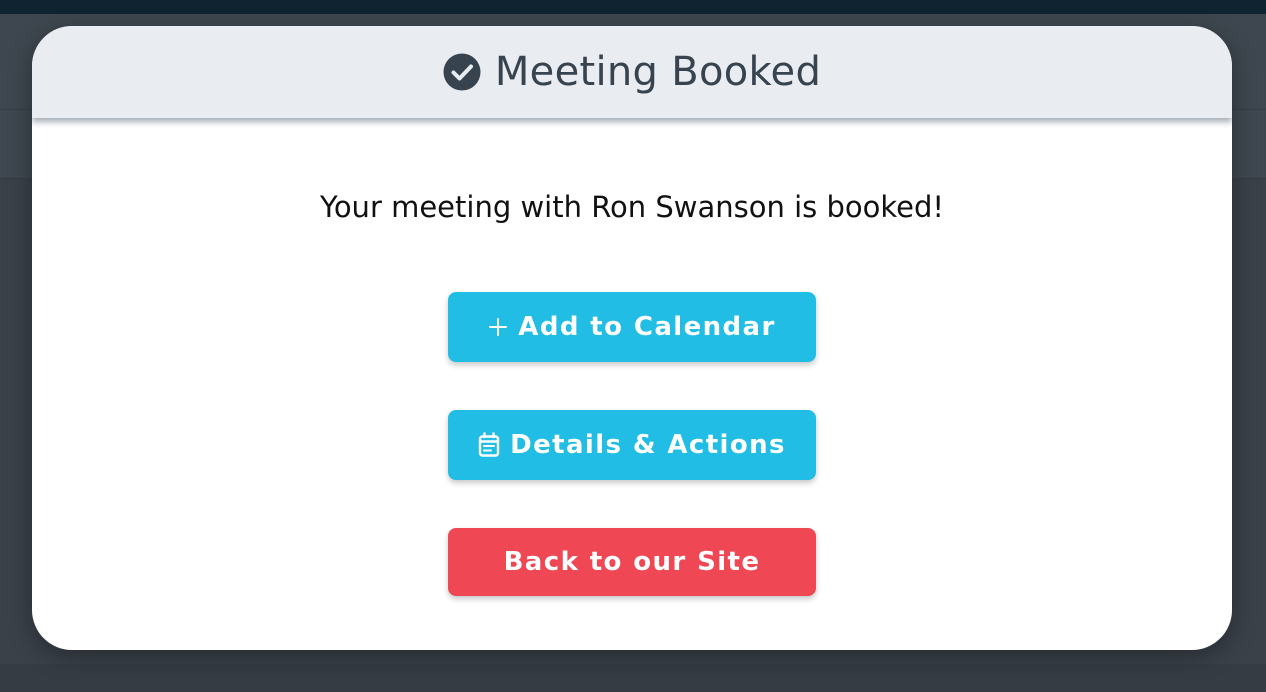 This screenshot has width=1266, height=692. Describe the element at coordinates (632, 207) in the screenshot. I see `booking-confirmation-message: Your meeting with Ron Swanson is booked!` at that location.